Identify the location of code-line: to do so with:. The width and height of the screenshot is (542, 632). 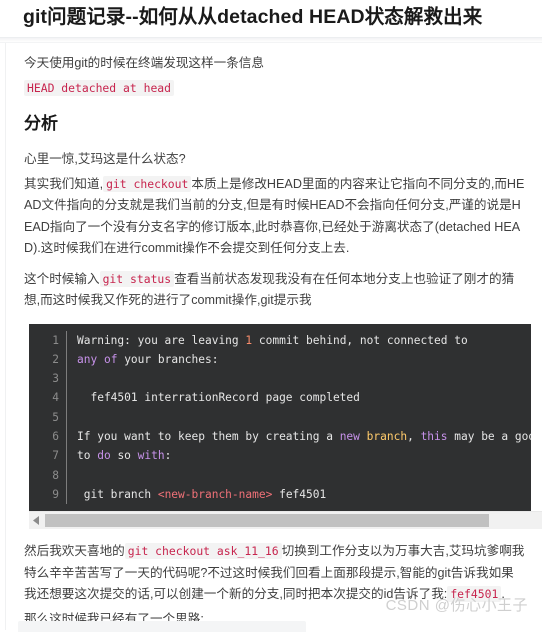
(304, 455).